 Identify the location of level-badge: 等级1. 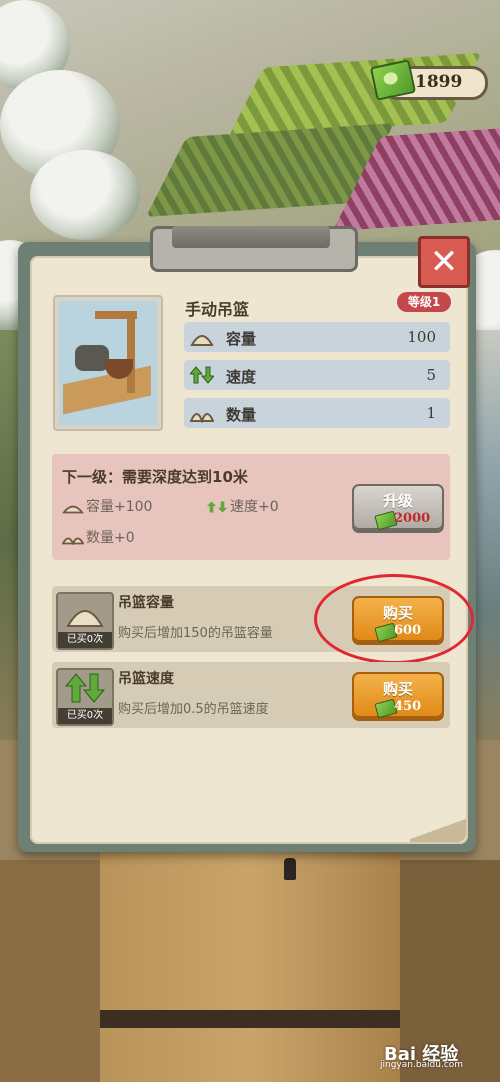
(424, 302).